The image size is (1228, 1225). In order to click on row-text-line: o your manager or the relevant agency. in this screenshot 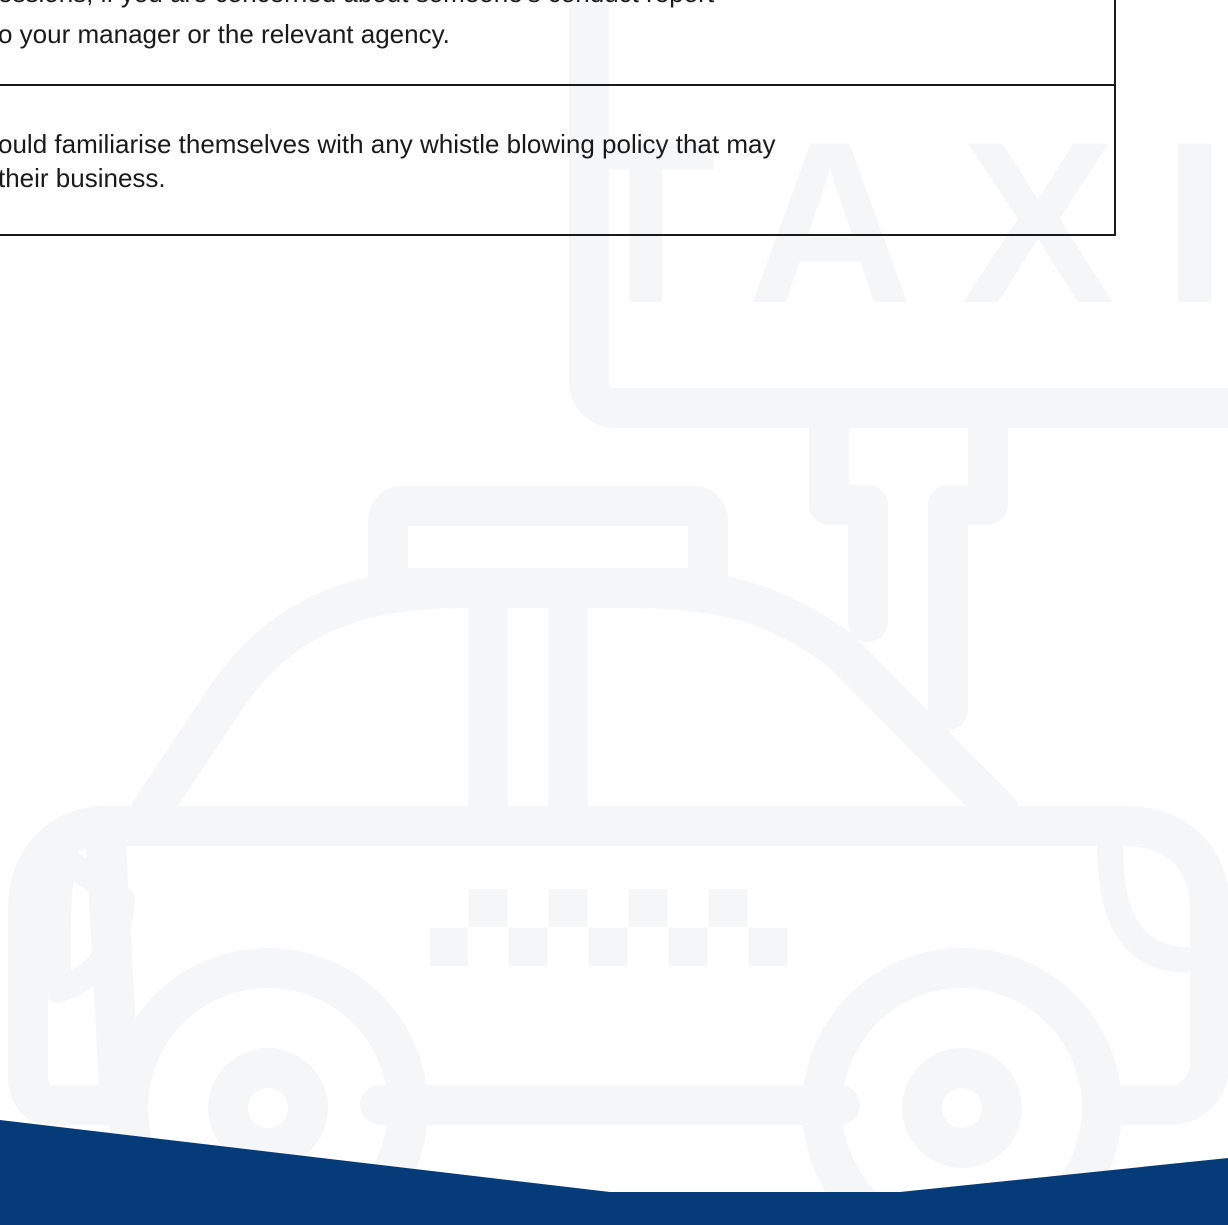, I will do `click(225, 34)`.